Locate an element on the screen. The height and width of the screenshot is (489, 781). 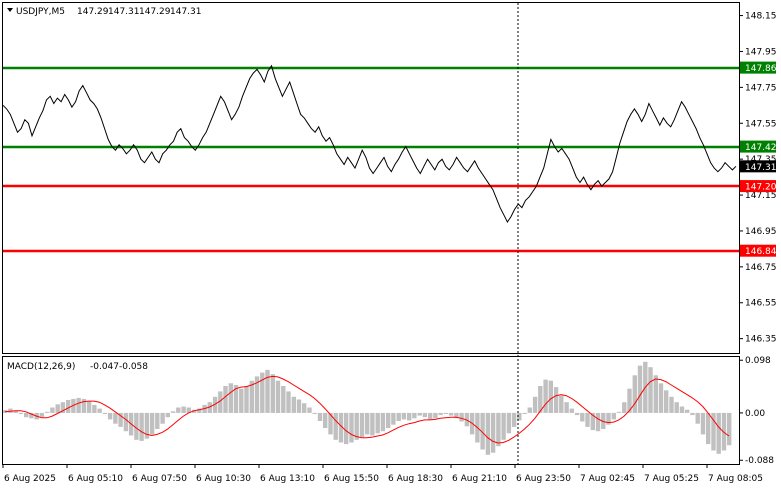
price-axis-label: 147.75 is located at coordinates (761, 88).